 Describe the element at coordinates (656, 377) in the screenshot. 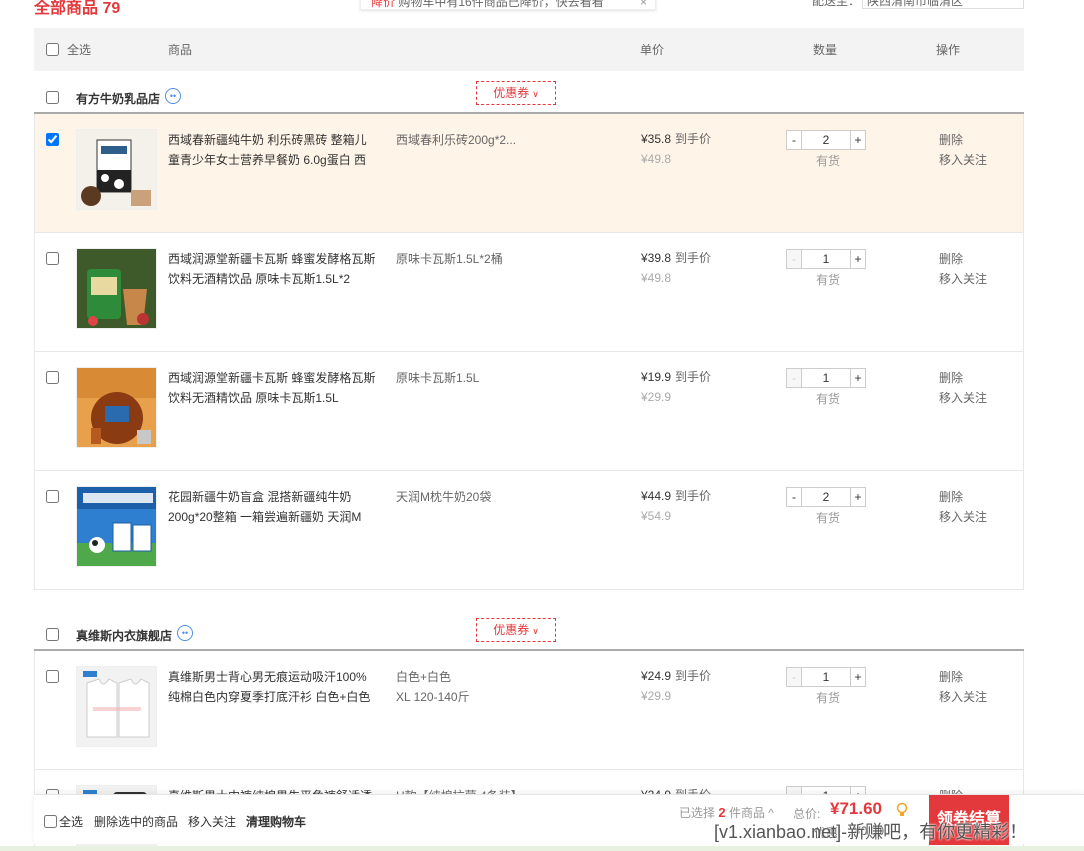

I see `price-value: ¥19.9` at that location.